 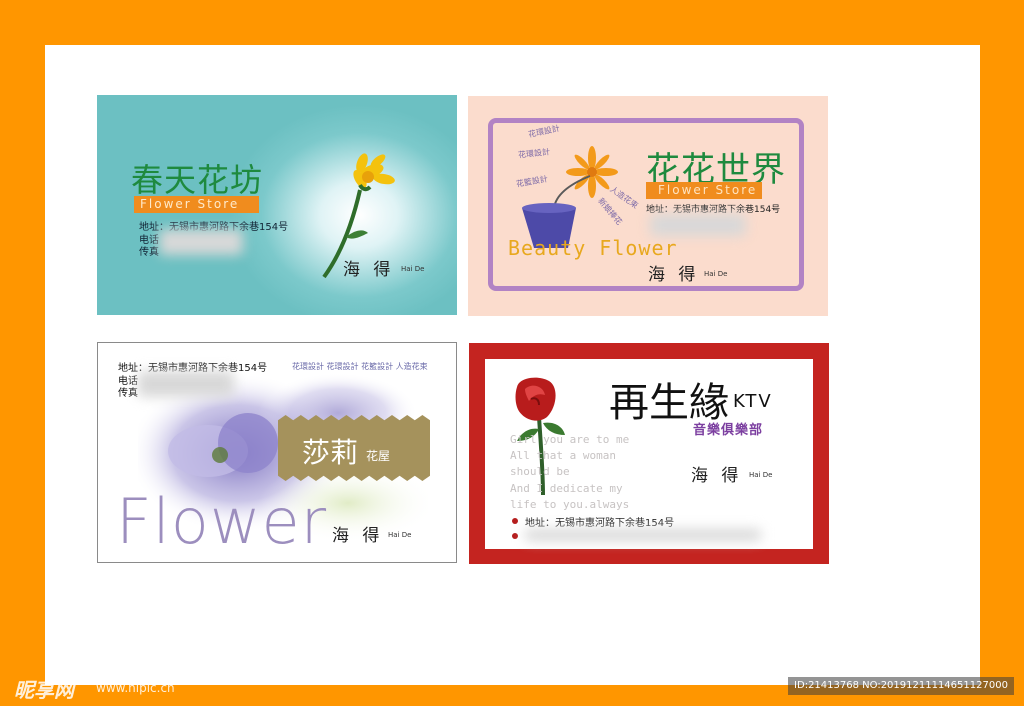 I want to click on poem-line: life to you.always, so click(x=570, y=504).